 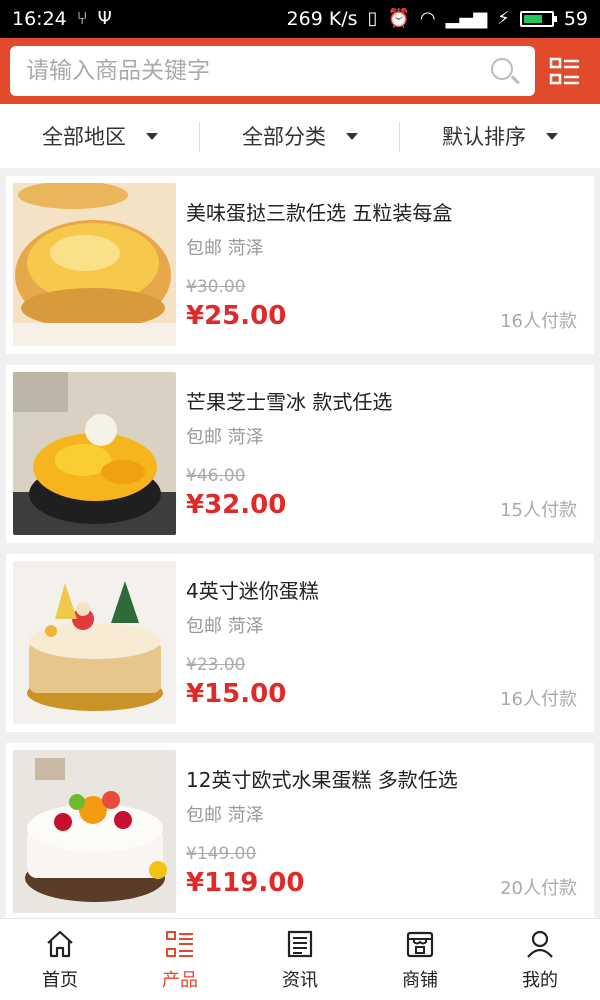 I want to click on sale-price: ¥32.00, so click(x=236, y=505).